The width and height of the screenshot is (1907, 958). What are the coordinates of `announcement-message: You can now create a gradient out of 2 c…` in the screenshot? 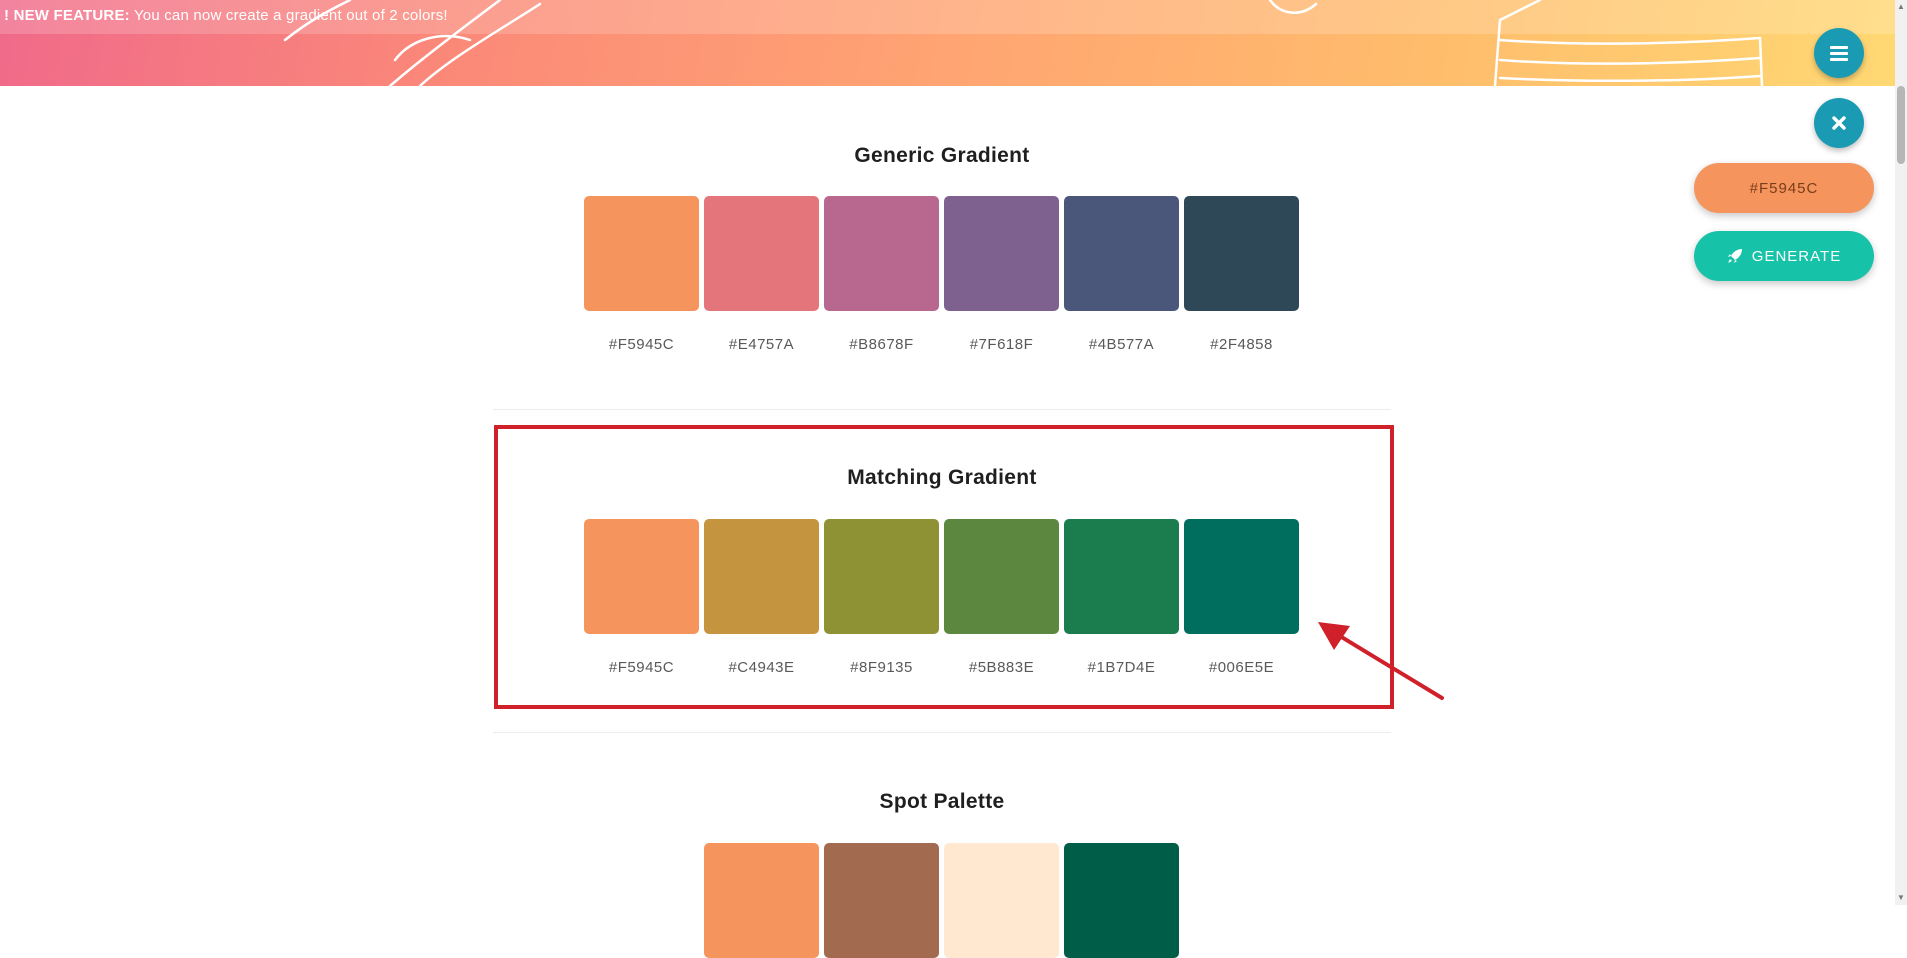 It's located at (290, 15).